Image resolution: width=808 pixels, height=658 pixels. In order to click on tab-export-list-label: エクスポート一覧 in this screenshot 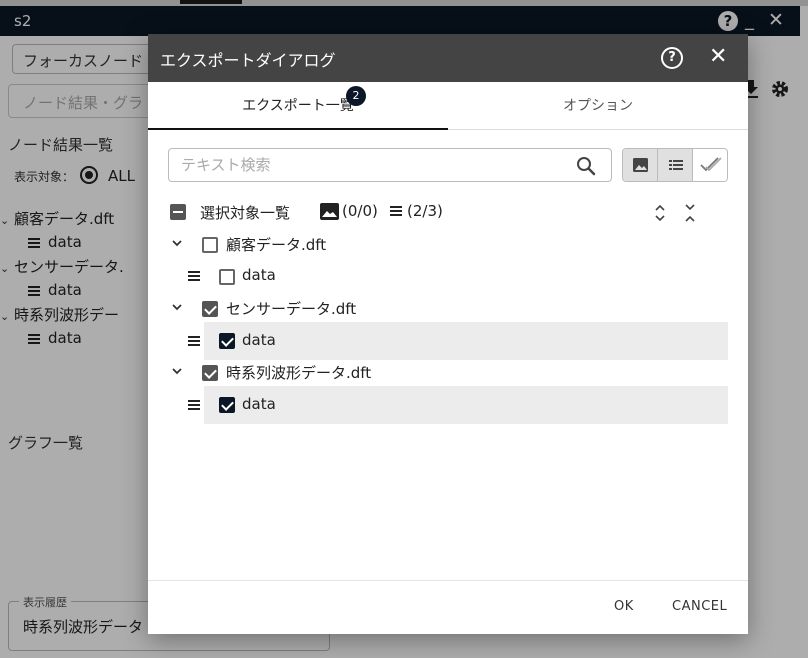, I will do `click(298, 106)`.